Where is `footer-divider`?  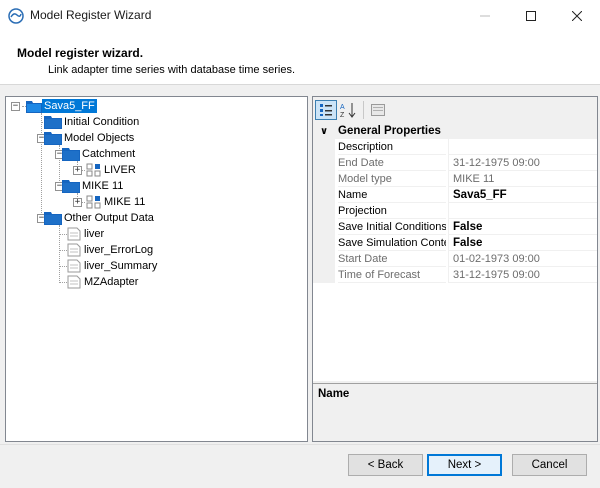
footer-divider is located at coordinates (300, 444).